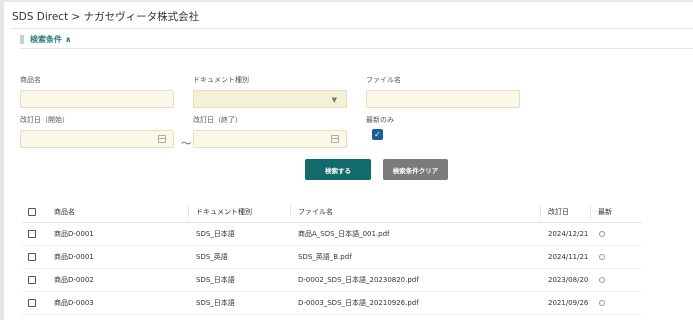 Image resolution: width=693 pixels, height=320 pixels. I want to click on doc-type-select: ▼, so click(270, 99).